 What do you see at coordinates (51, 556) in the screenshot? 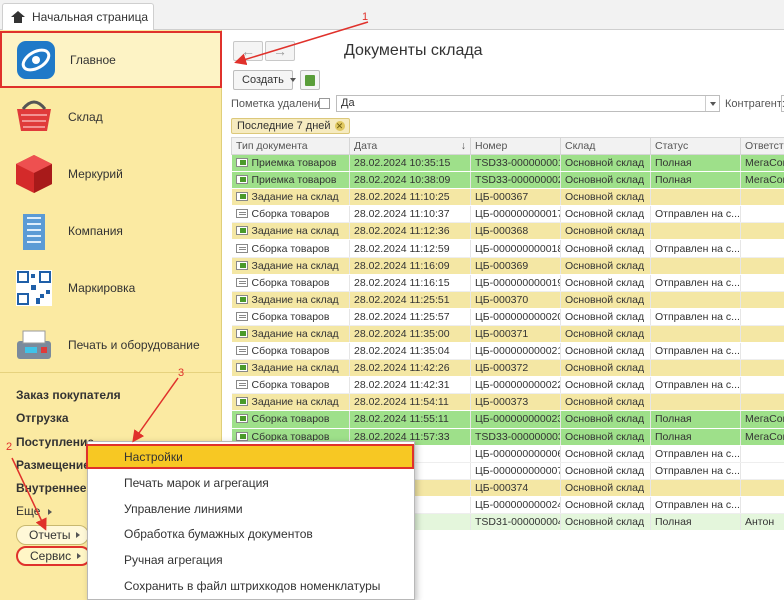
I see `service-label: Сервис` at bounding box center [51, 556].